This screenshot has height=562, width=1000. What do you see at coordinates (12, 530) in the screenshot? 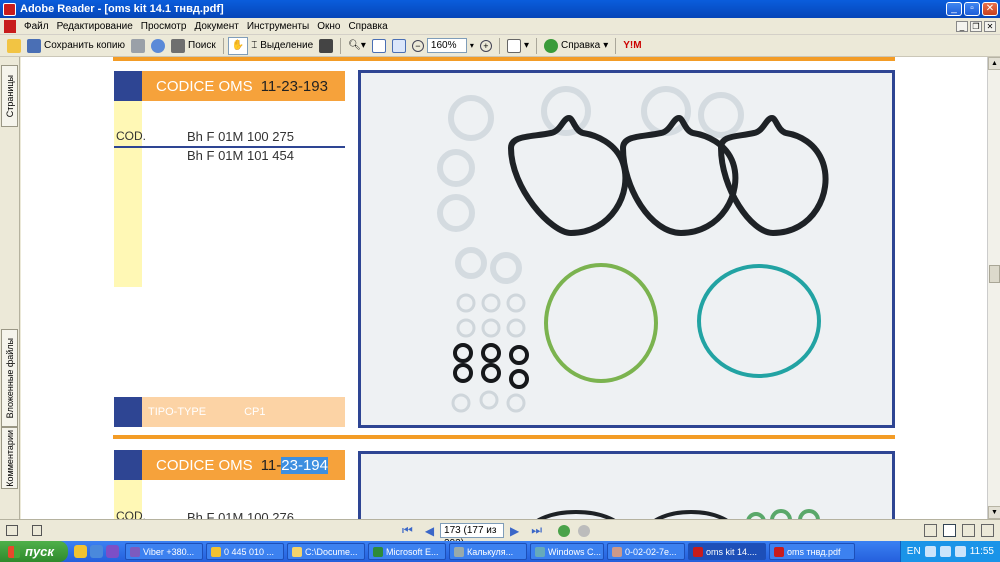
I see `panel-toggle-icon` at bounding box center [12, 530].